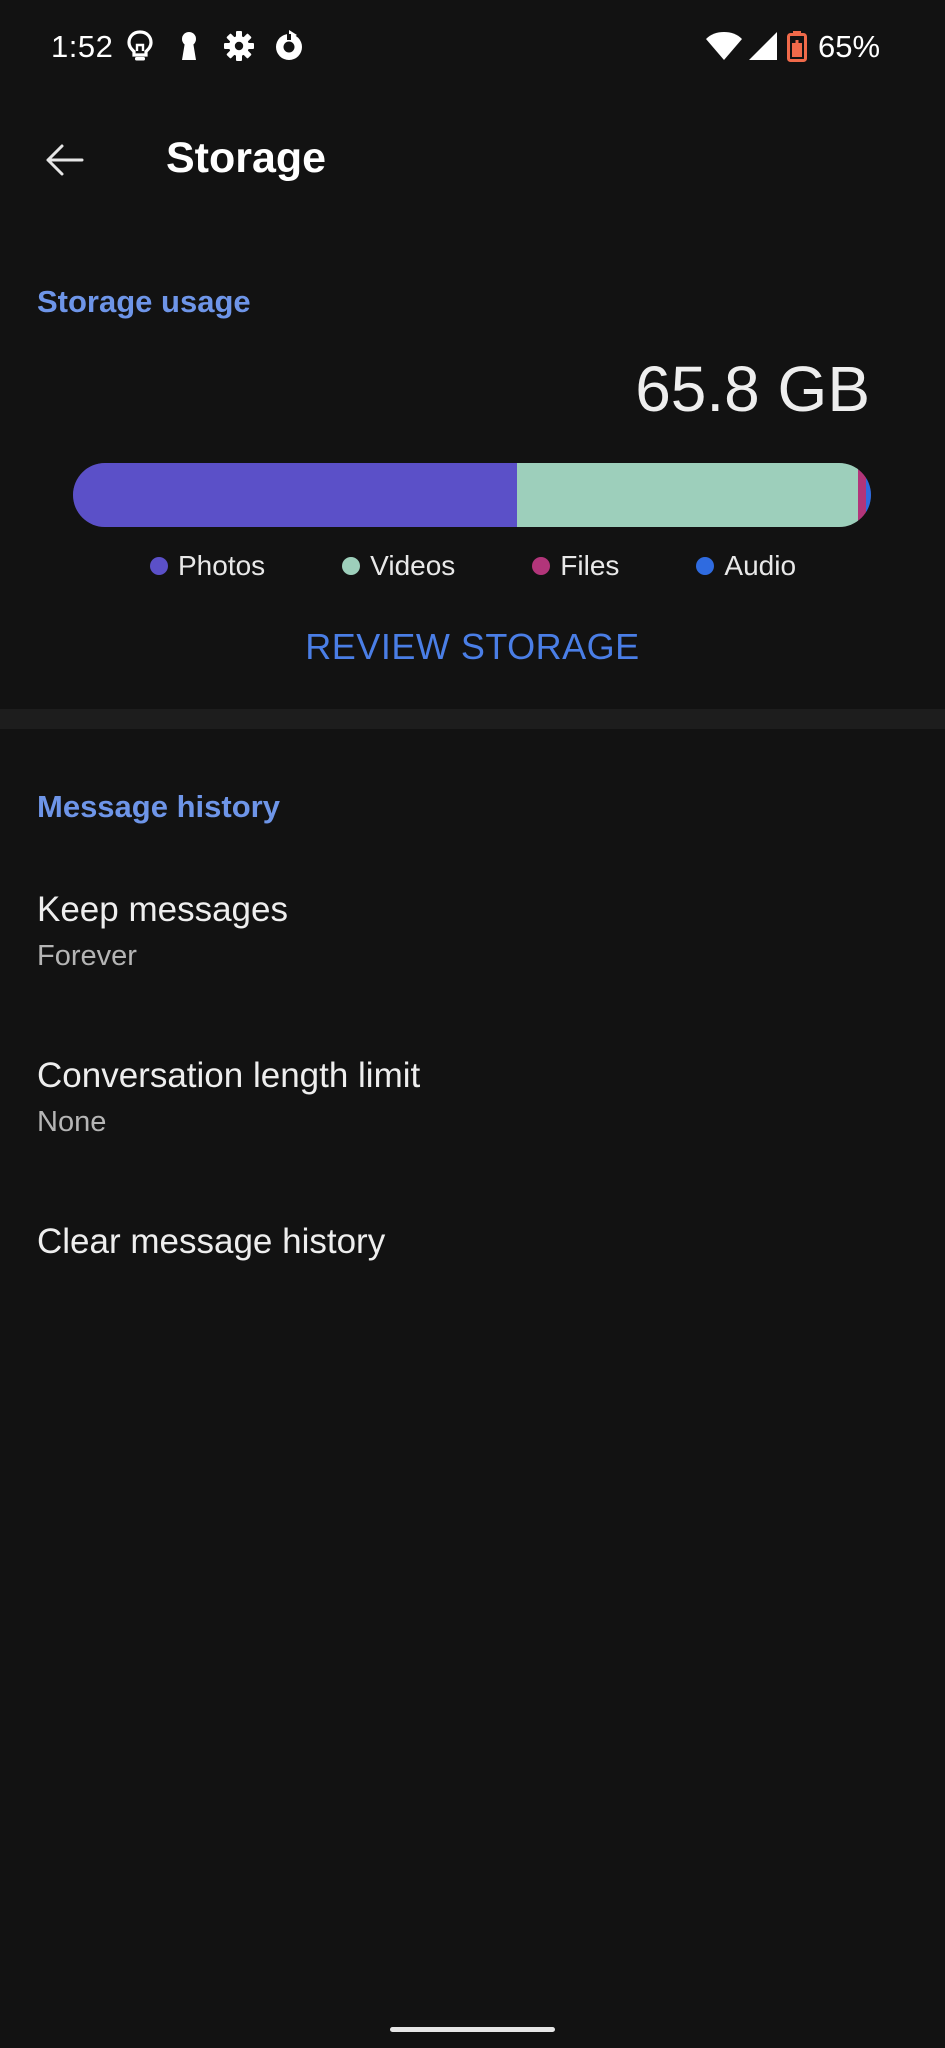 This screenshot has height=2048, width=945. I want to click on clear-message-history-title: Clear message history, so click(211, 1241).